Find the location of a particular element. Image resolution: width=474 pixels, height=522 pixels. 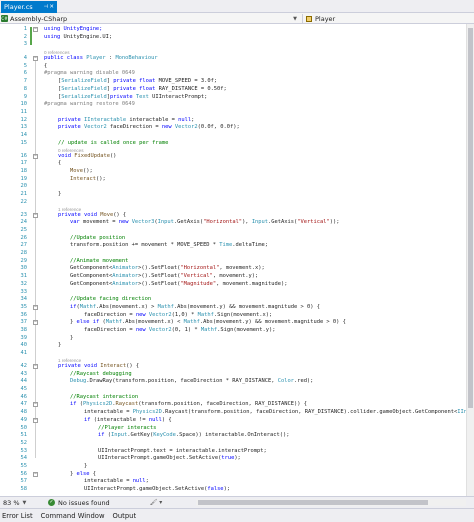

line-number: 48 is located at coordinates (24, 412).